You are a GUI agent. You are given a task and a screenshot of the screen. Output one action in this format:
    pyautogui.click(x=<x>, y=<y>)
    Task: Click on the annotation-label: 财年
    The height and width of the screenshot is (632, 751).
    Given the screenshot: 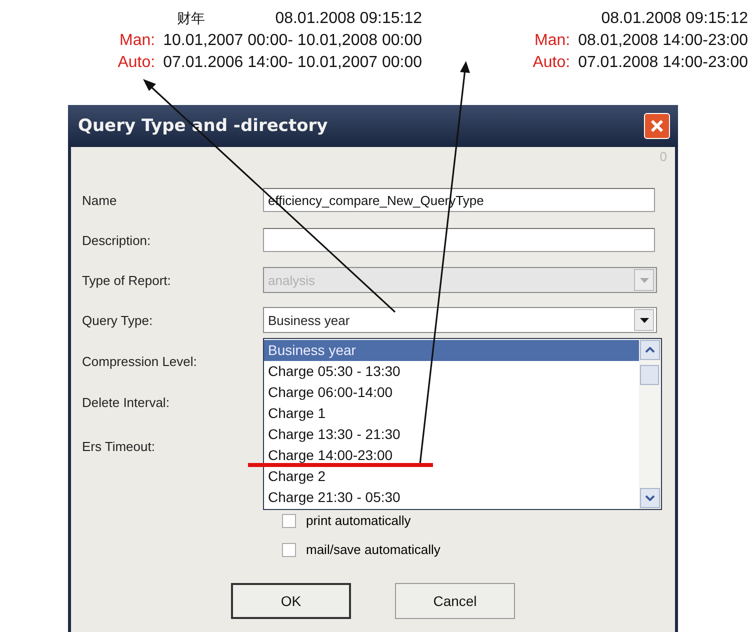 What is the action you would take?
    pyautogui.click(x=191, y=19)
    